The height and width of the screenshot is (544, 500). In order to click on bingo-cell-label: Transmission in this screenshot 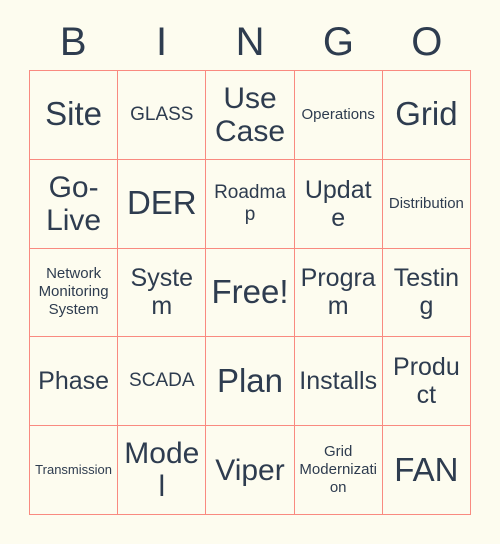, I will do `click(73, 470)`.